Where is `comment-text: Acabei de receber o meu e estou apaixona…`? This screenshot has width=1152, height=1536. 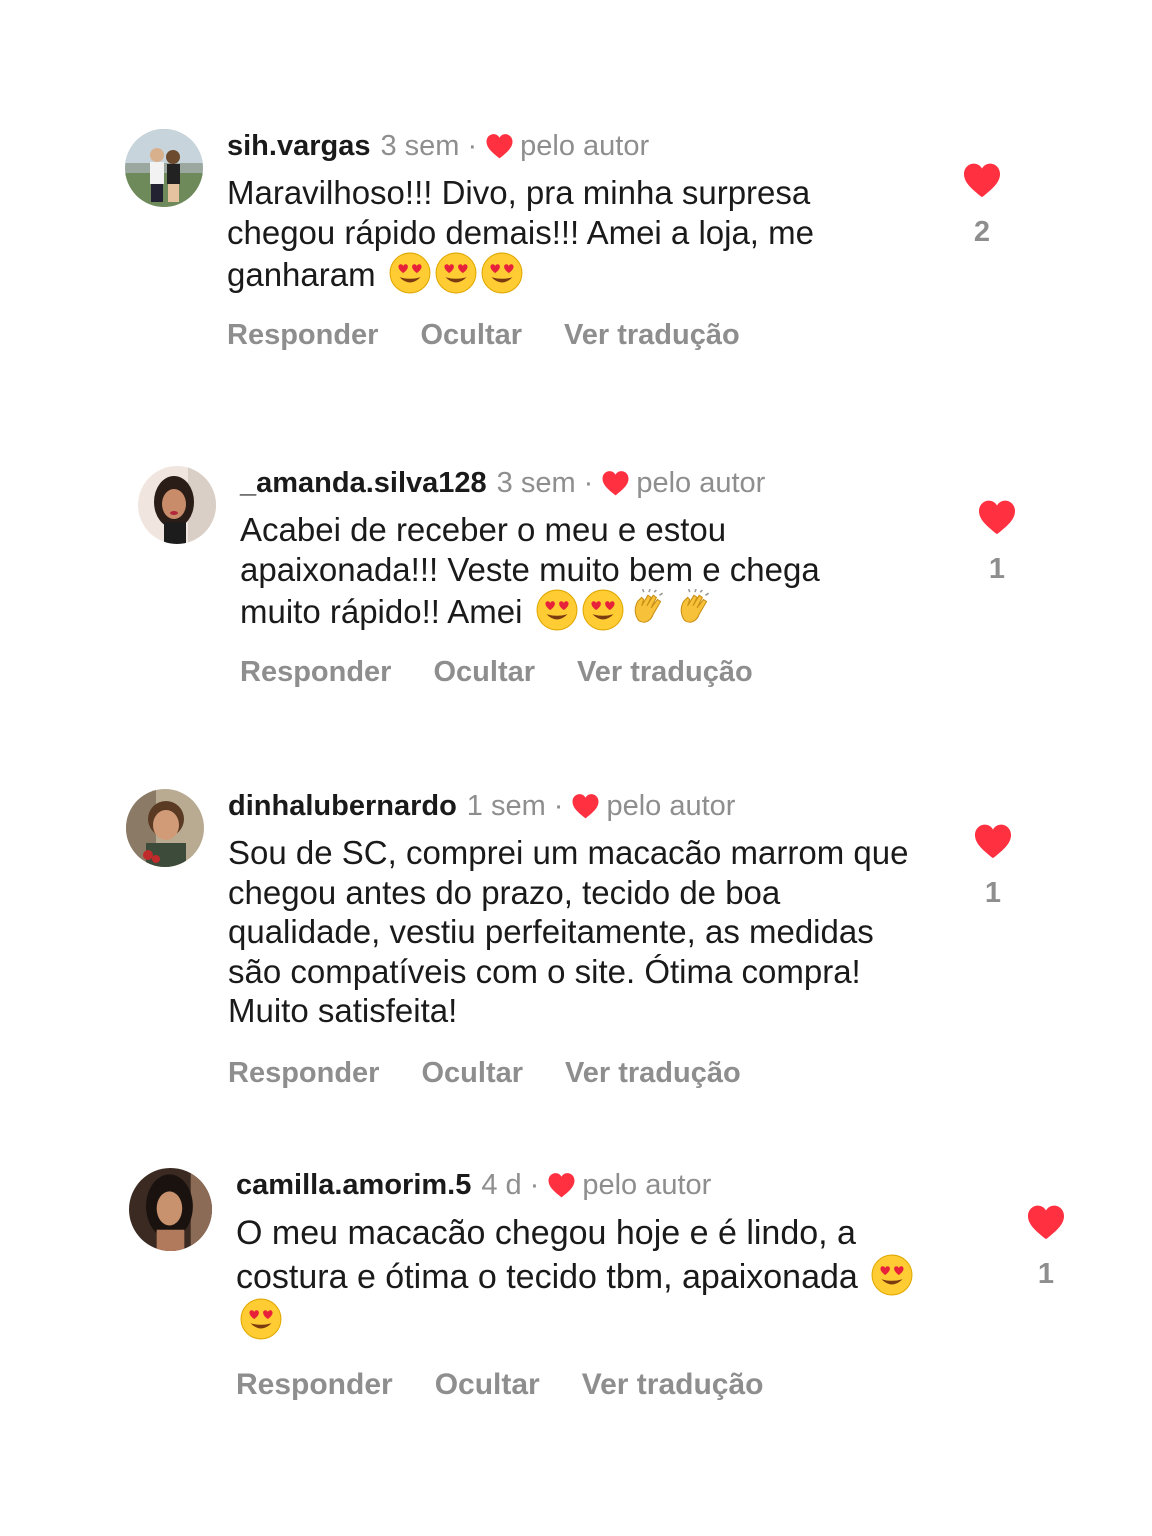 comment-text: Acabei de receber o meu e estou apaixona… is located at coordinates (570, 571).